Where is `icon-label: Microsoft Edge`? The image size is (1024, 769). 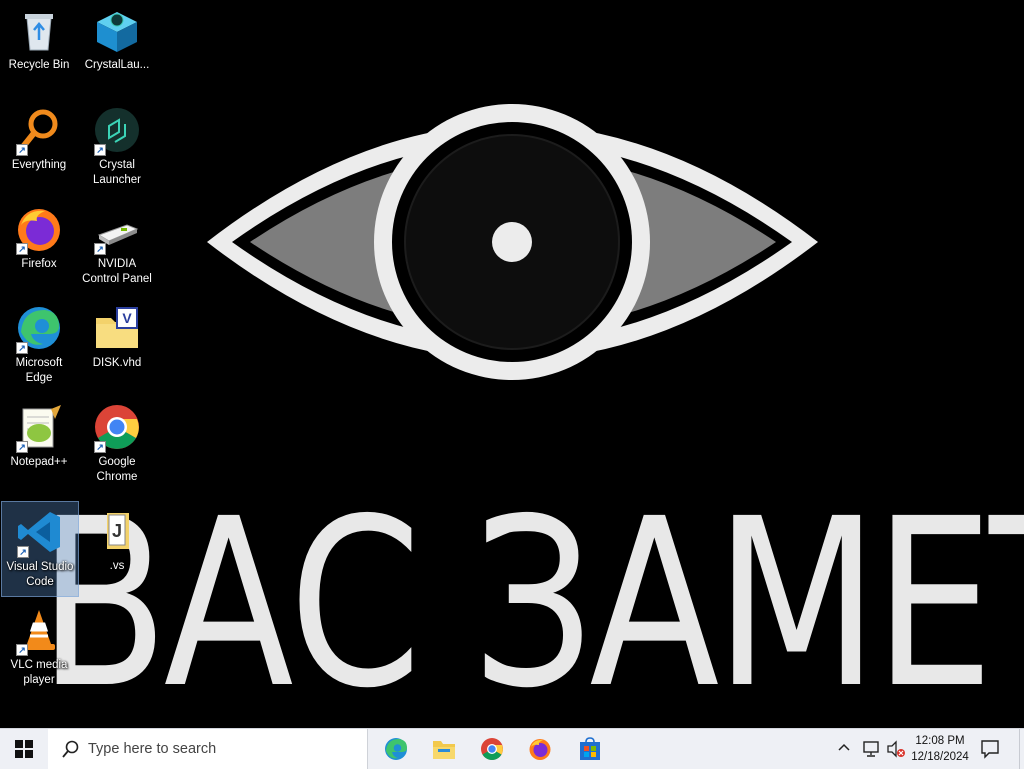 icon-label: Microsoft Edge is located at coordinates (39, 370).